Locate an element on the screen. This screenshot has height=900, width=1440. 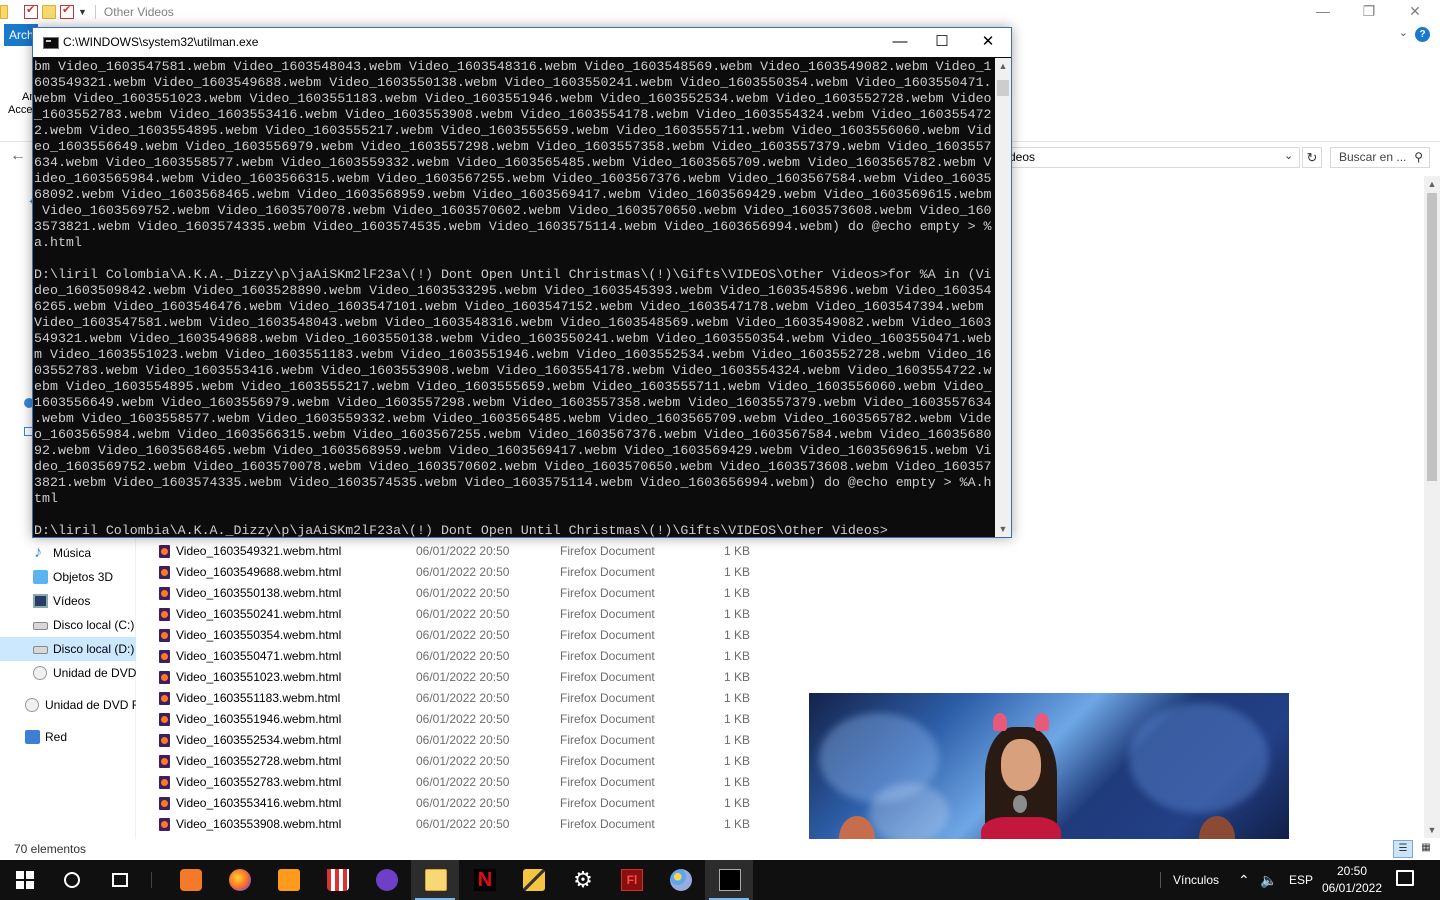
large-icons-view-icon: ▦ is located at coordinates (1426, 849).